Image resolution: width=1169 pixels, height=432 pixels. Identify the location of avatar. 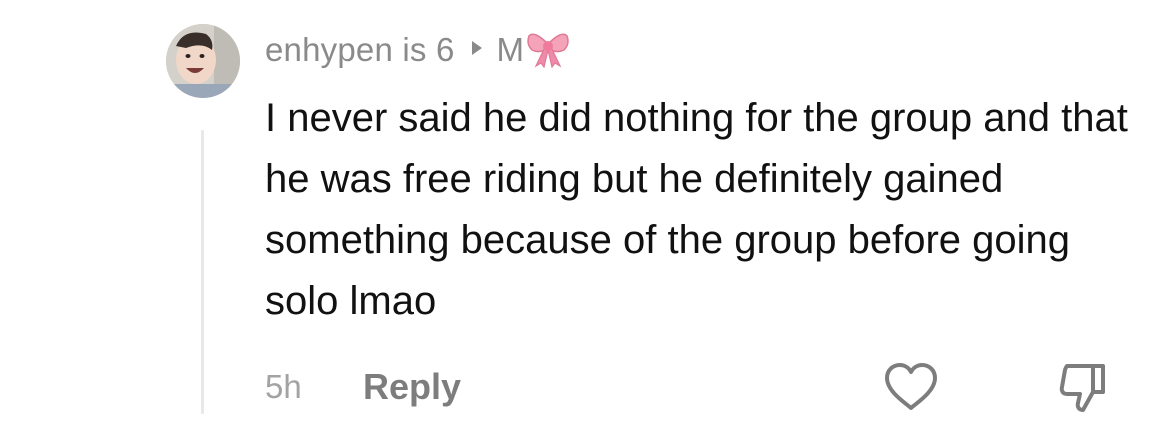
(203, 61).